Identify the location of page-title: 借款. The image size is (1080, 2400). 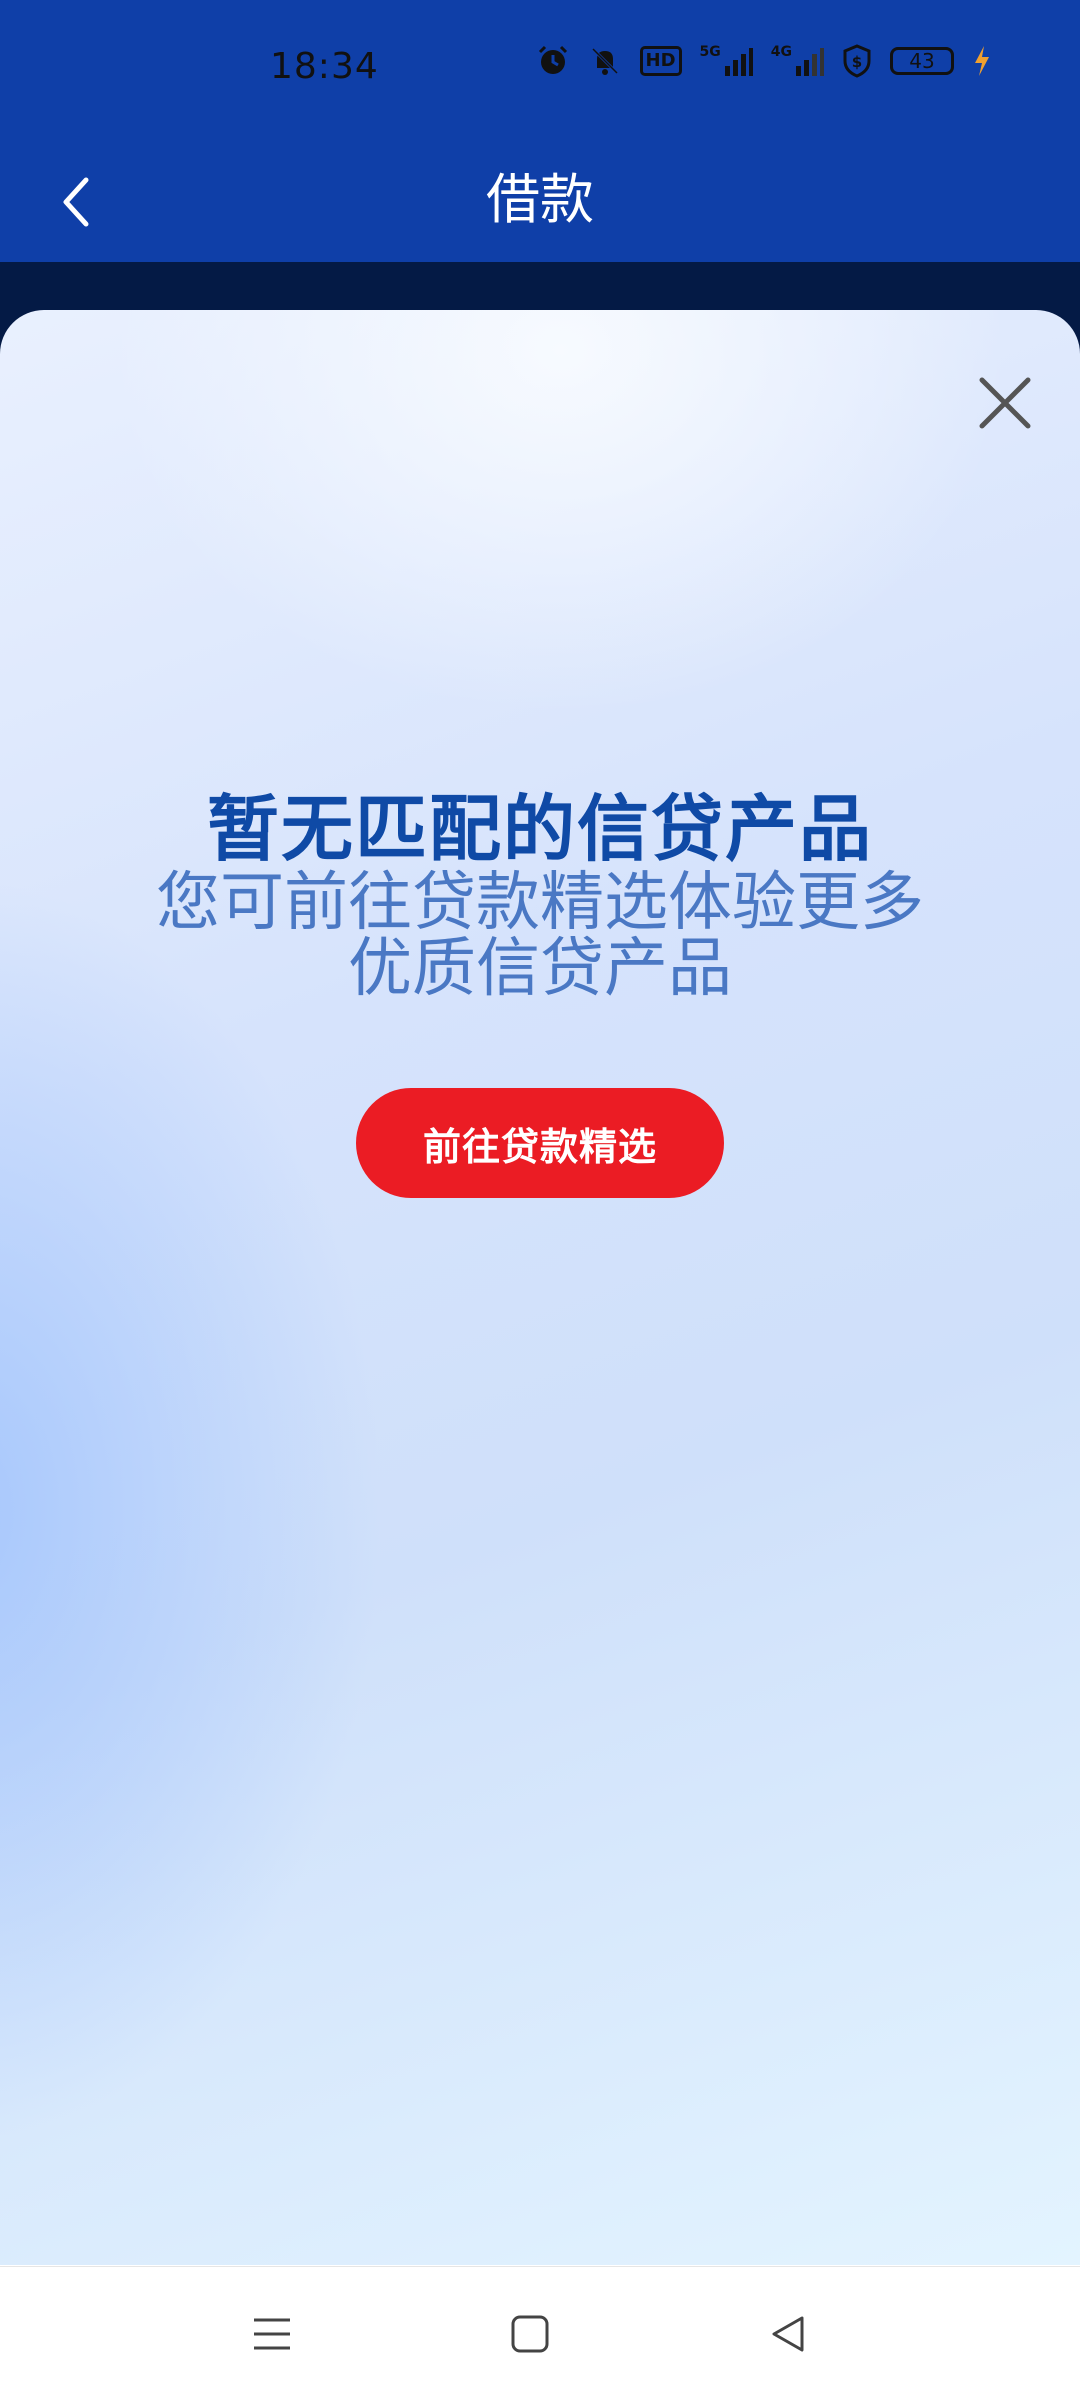
(540, 199).